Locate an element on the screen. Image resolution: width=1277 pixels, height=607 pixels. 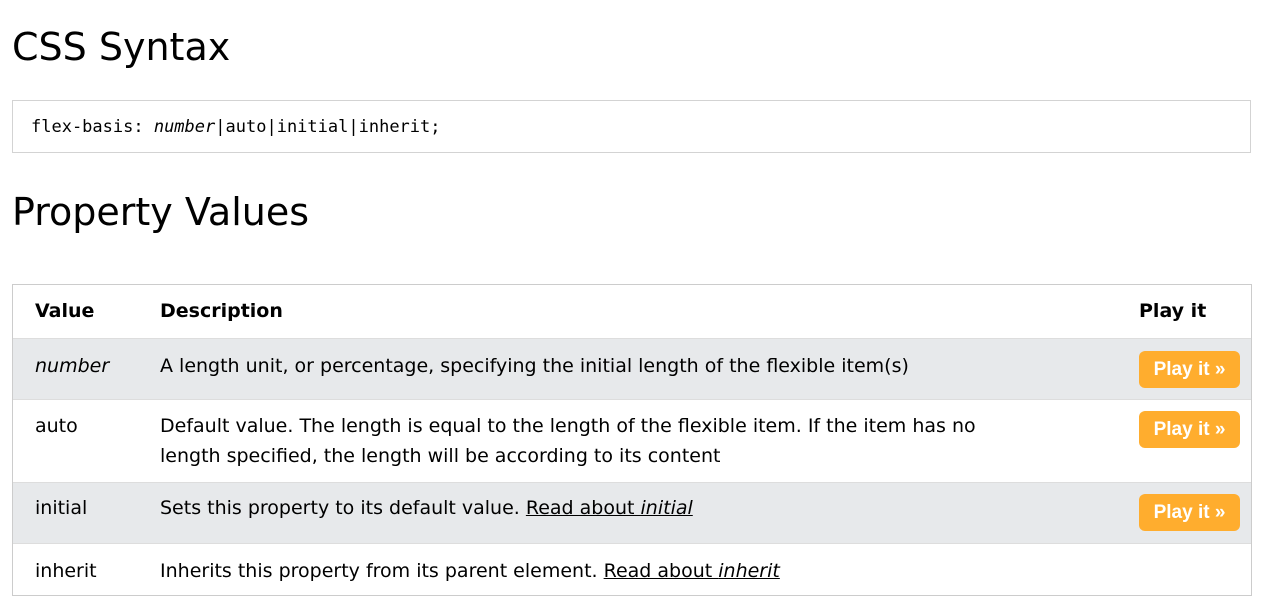
link-term: initial is located at coordinates (666, 508).